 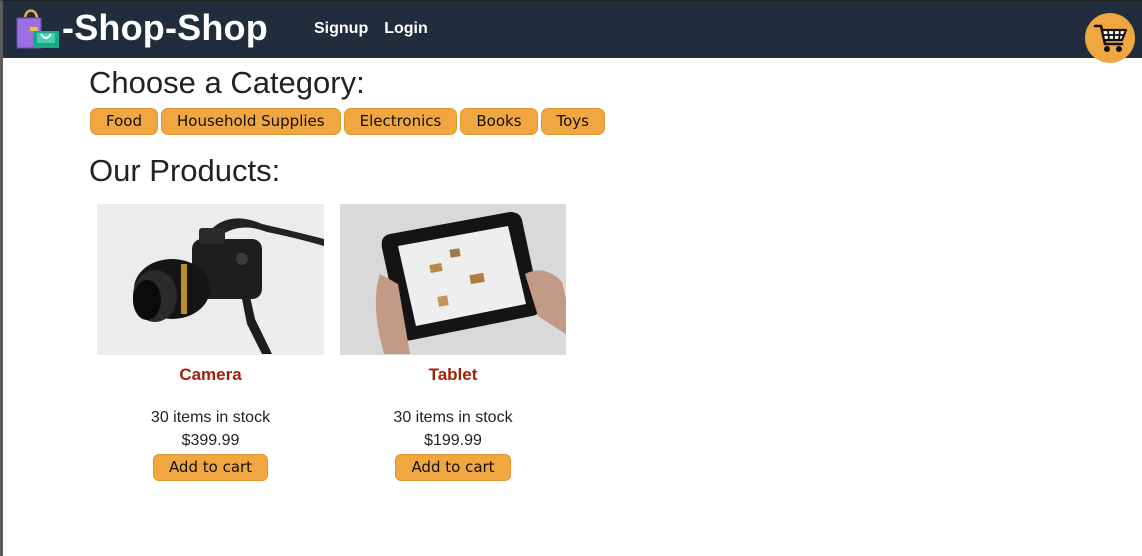 I want to click on category-household-supplies-button: Household Supplies, so click(x=250, y=121).